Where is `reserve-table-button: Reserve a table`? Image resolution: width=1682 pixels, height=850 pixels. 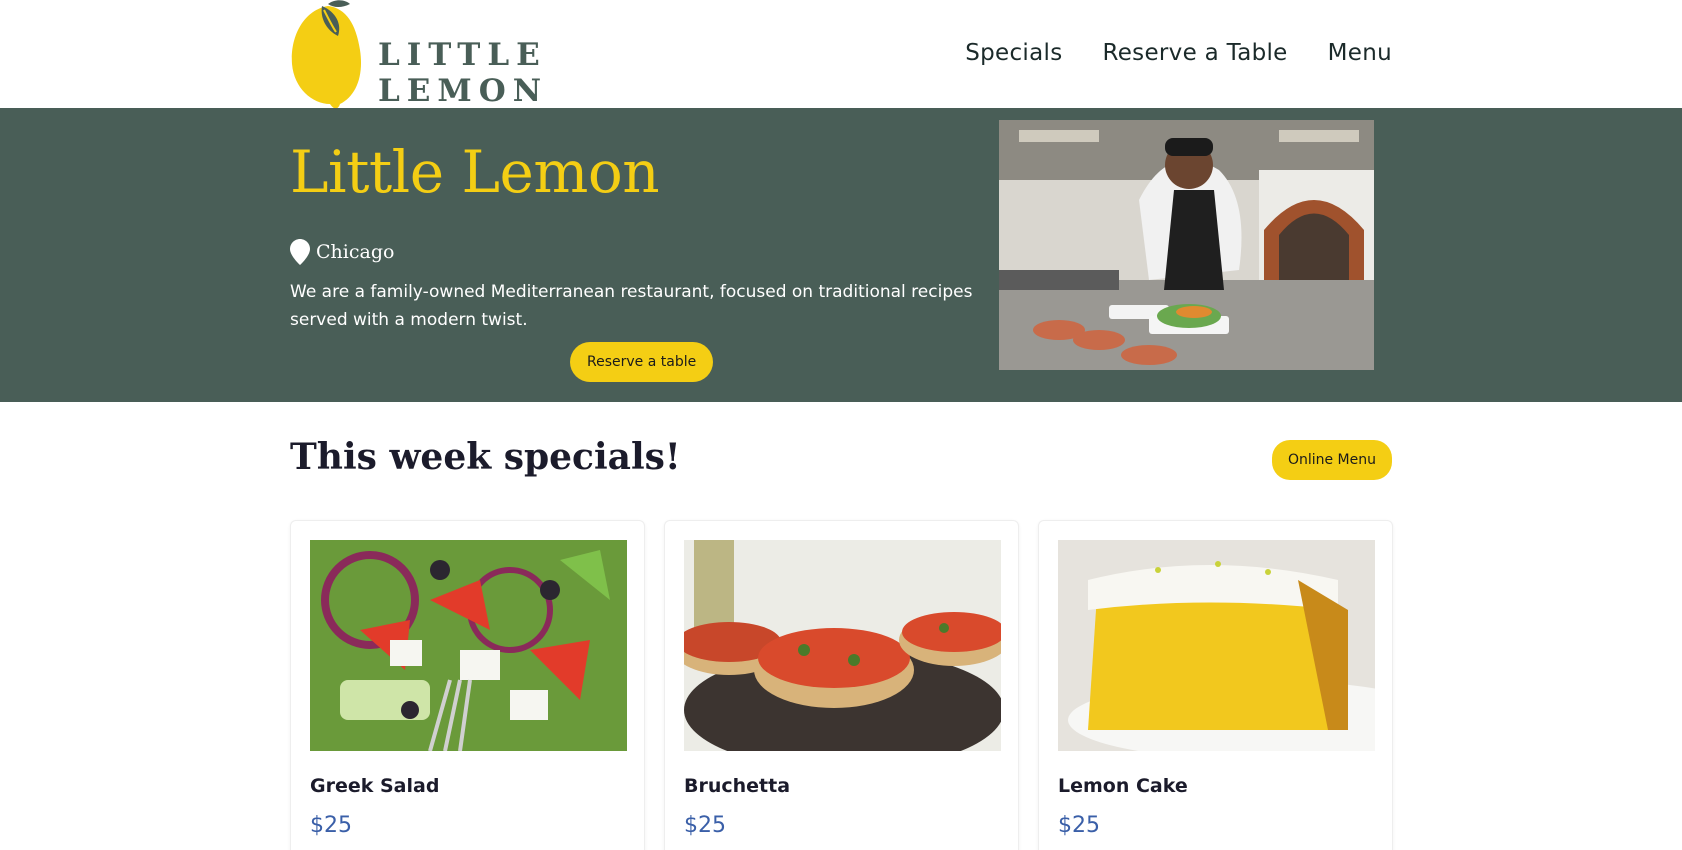
reserve-table-button: Reserve a table is located at coordinates (642, 362).